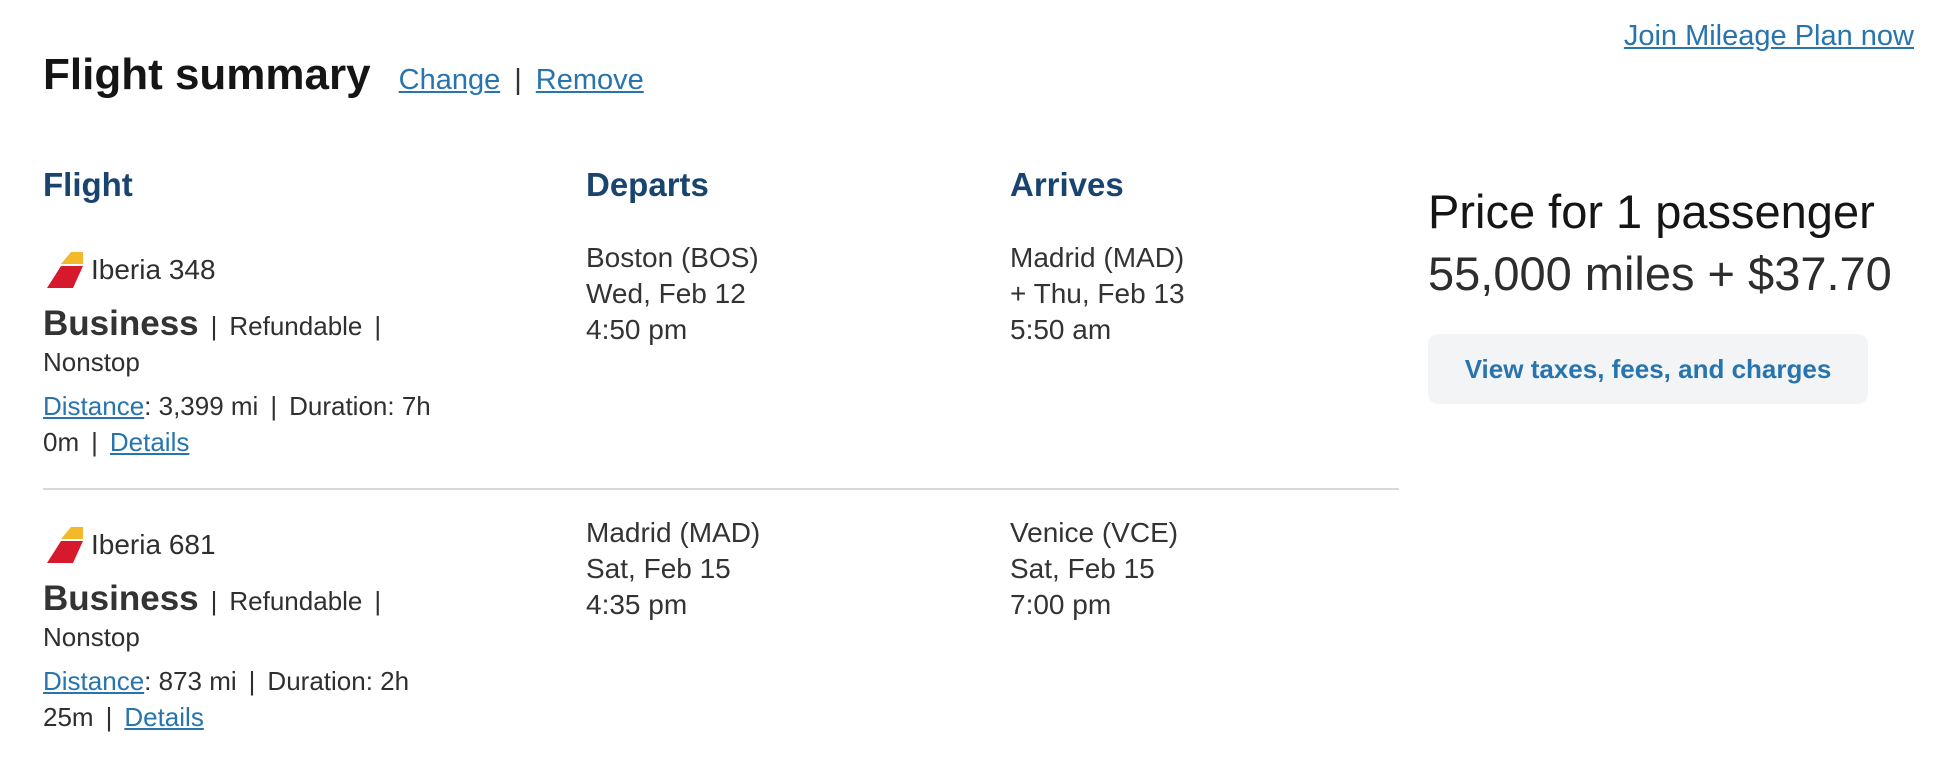 This screenshot has width=1944, height=762. I want to click on arrival-date: + Thu, Feb 13, so click(1097, 293).